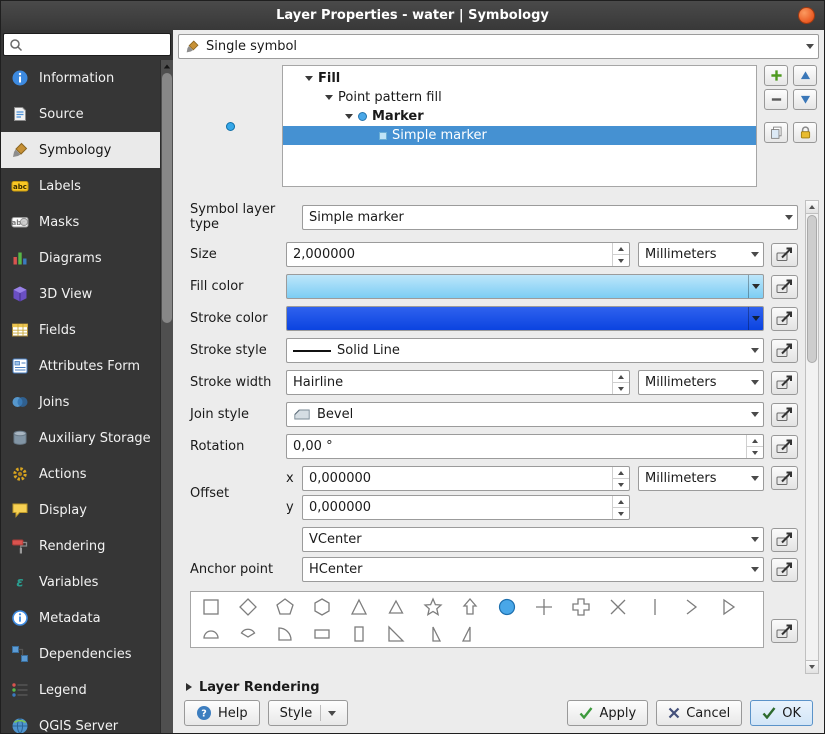 Image resolution: width=825 pixels, height=734 pixels. I want to click on marker-shape-diamond, so click(247, 606).